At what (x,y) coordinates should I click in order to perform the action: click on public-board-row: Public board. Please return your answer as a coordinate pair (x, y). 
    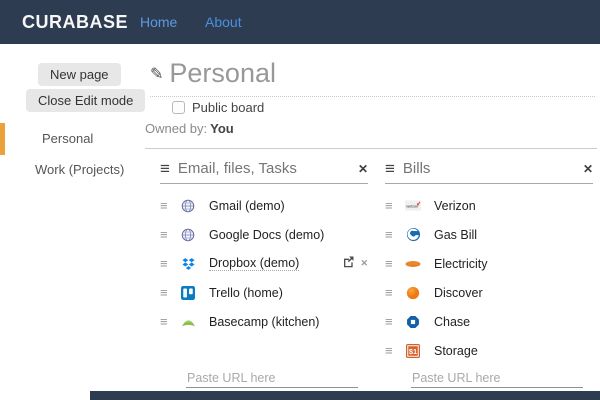
    Looking at the image, I should click on (218, 107).